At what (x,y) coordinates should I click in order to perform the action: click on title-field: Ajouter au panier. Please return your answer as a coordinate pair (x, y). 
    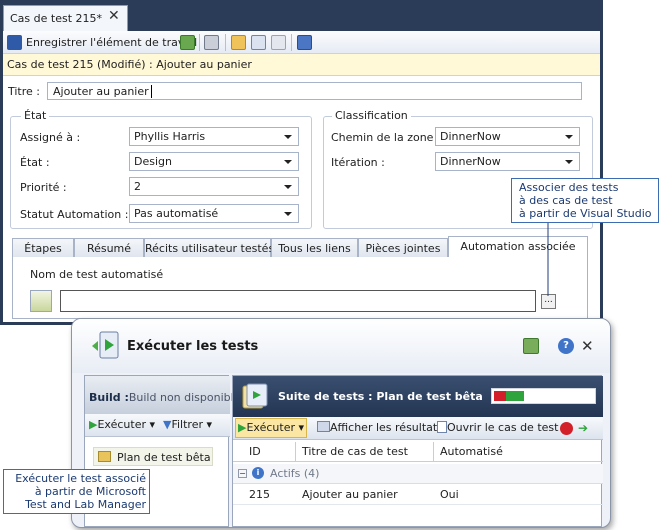
    Looking at the image, I should click on (314, 91).